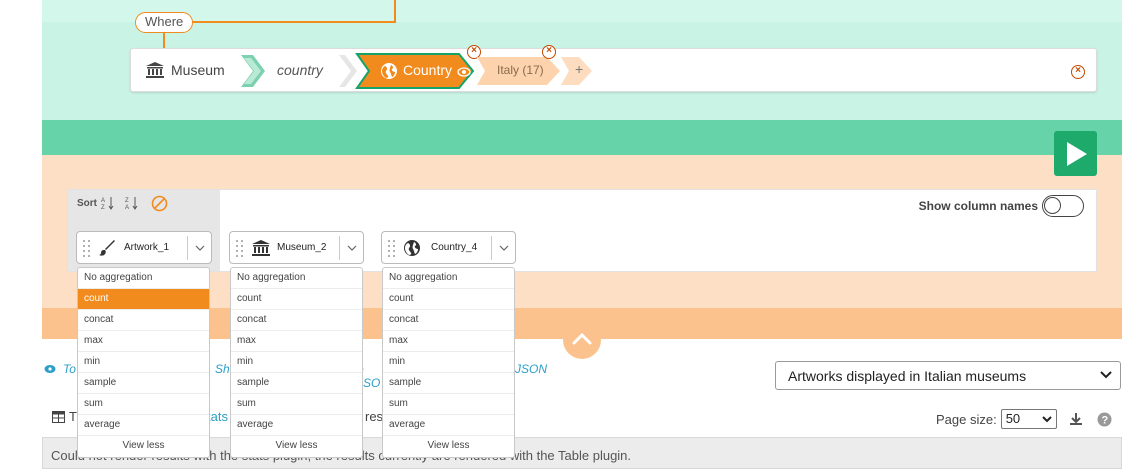 Image resolution: width=1147 pixels, height=473 pixels. Describe the element at coordinates (73, 416) in the screenshot. I see `tab-fragment: T` at that location.